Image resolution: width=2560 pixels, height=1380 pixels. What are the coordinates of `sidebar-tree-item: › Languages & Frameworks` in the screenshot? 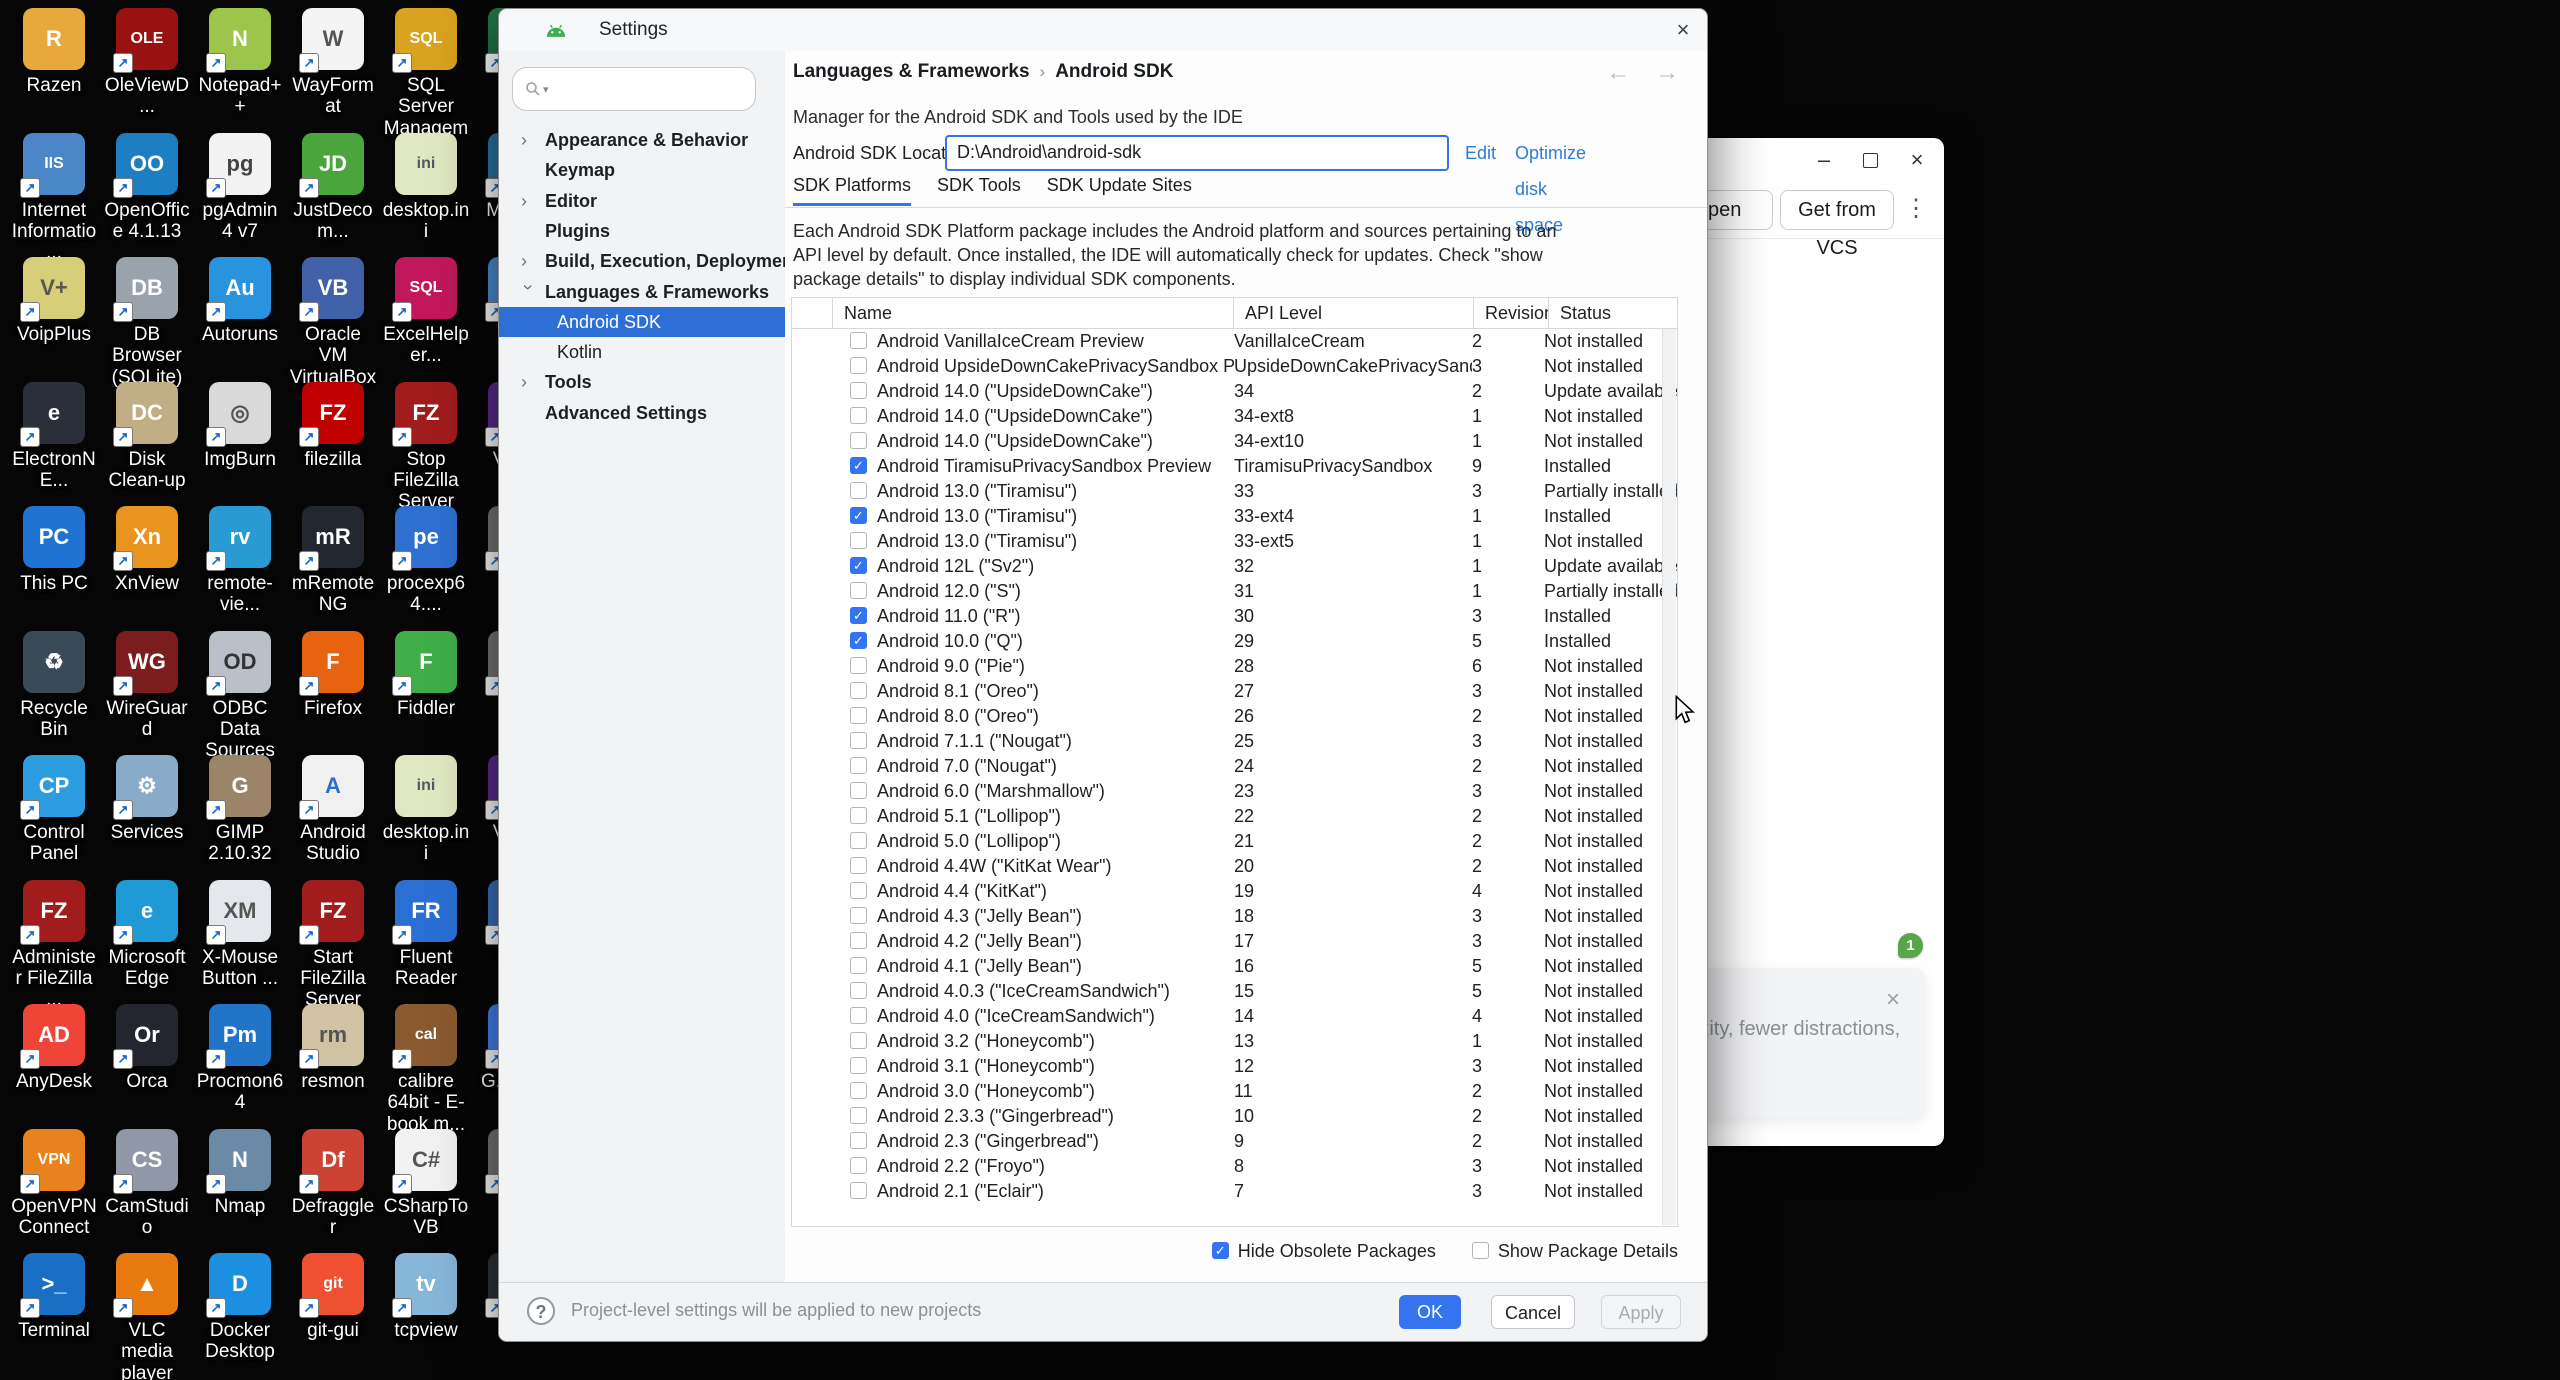 It's located at (642, 292).